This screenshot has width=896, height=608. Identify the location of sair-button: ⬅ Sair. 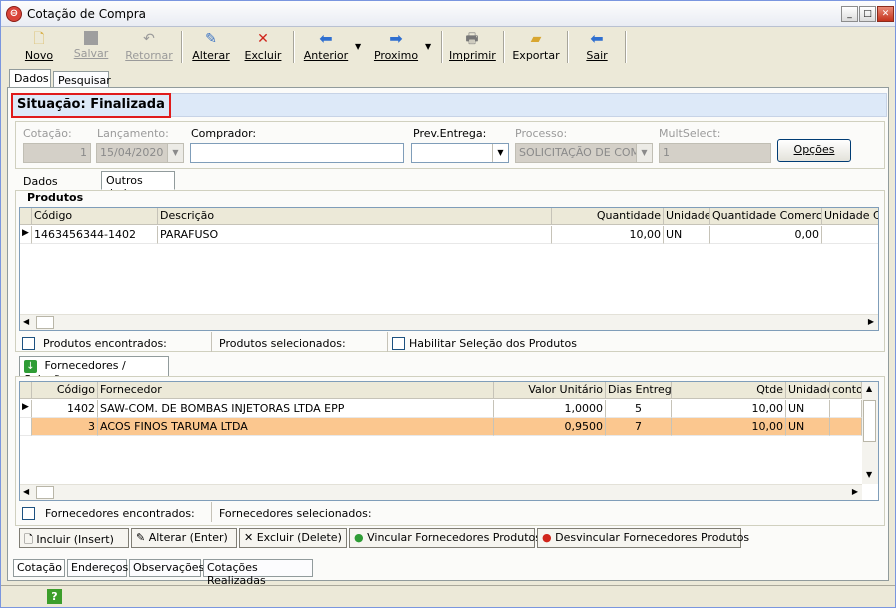
(597, 47).